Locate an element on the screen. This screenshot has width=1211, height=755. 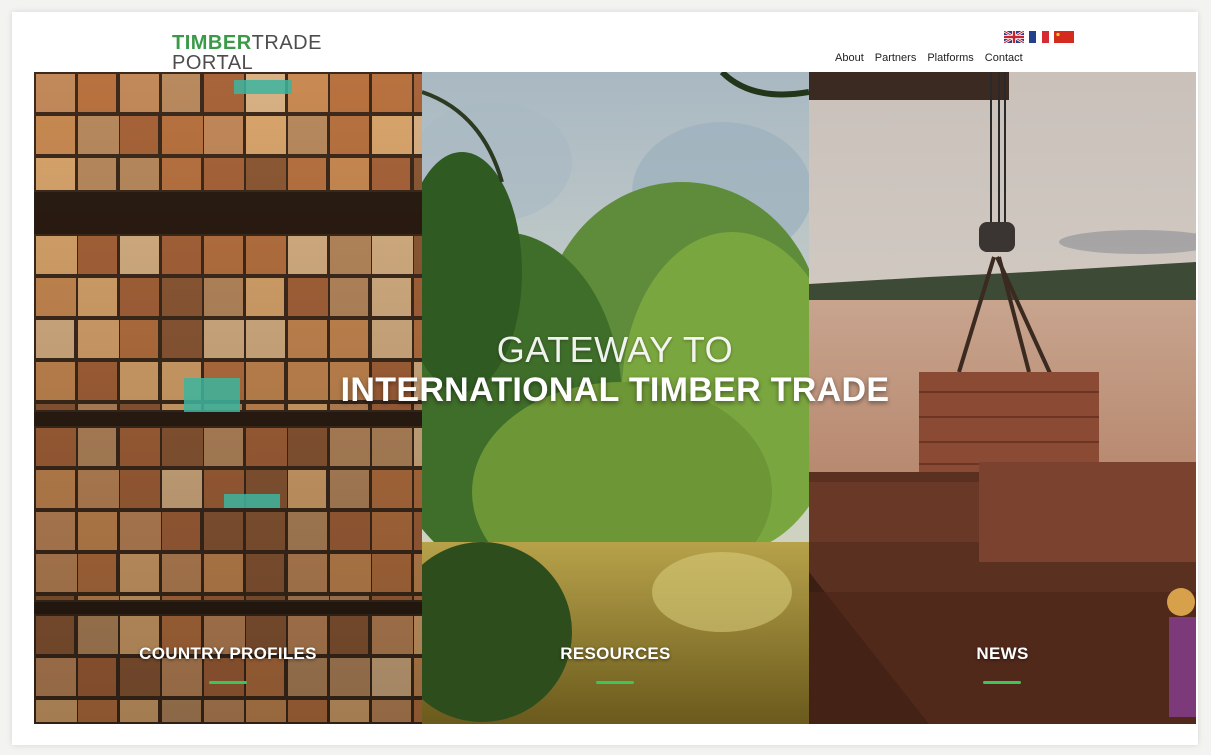
site-logo: TIMBERTRADE PORTAL is located at coordinates (247, 53).